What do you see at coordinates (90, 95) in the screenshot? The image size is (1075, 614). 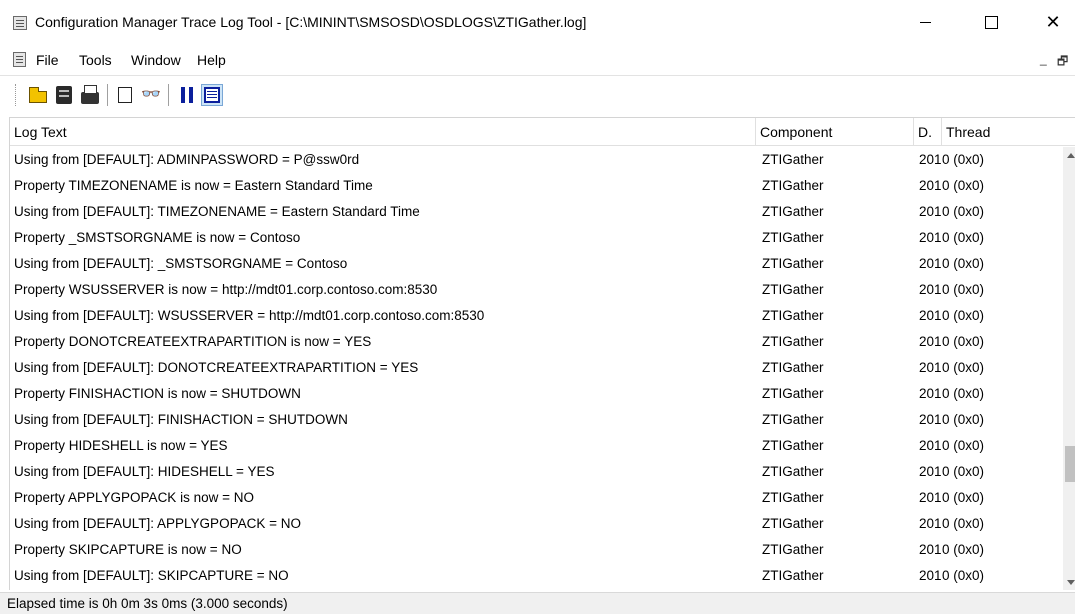 I see `print-button` at bounding box center [90, 95].